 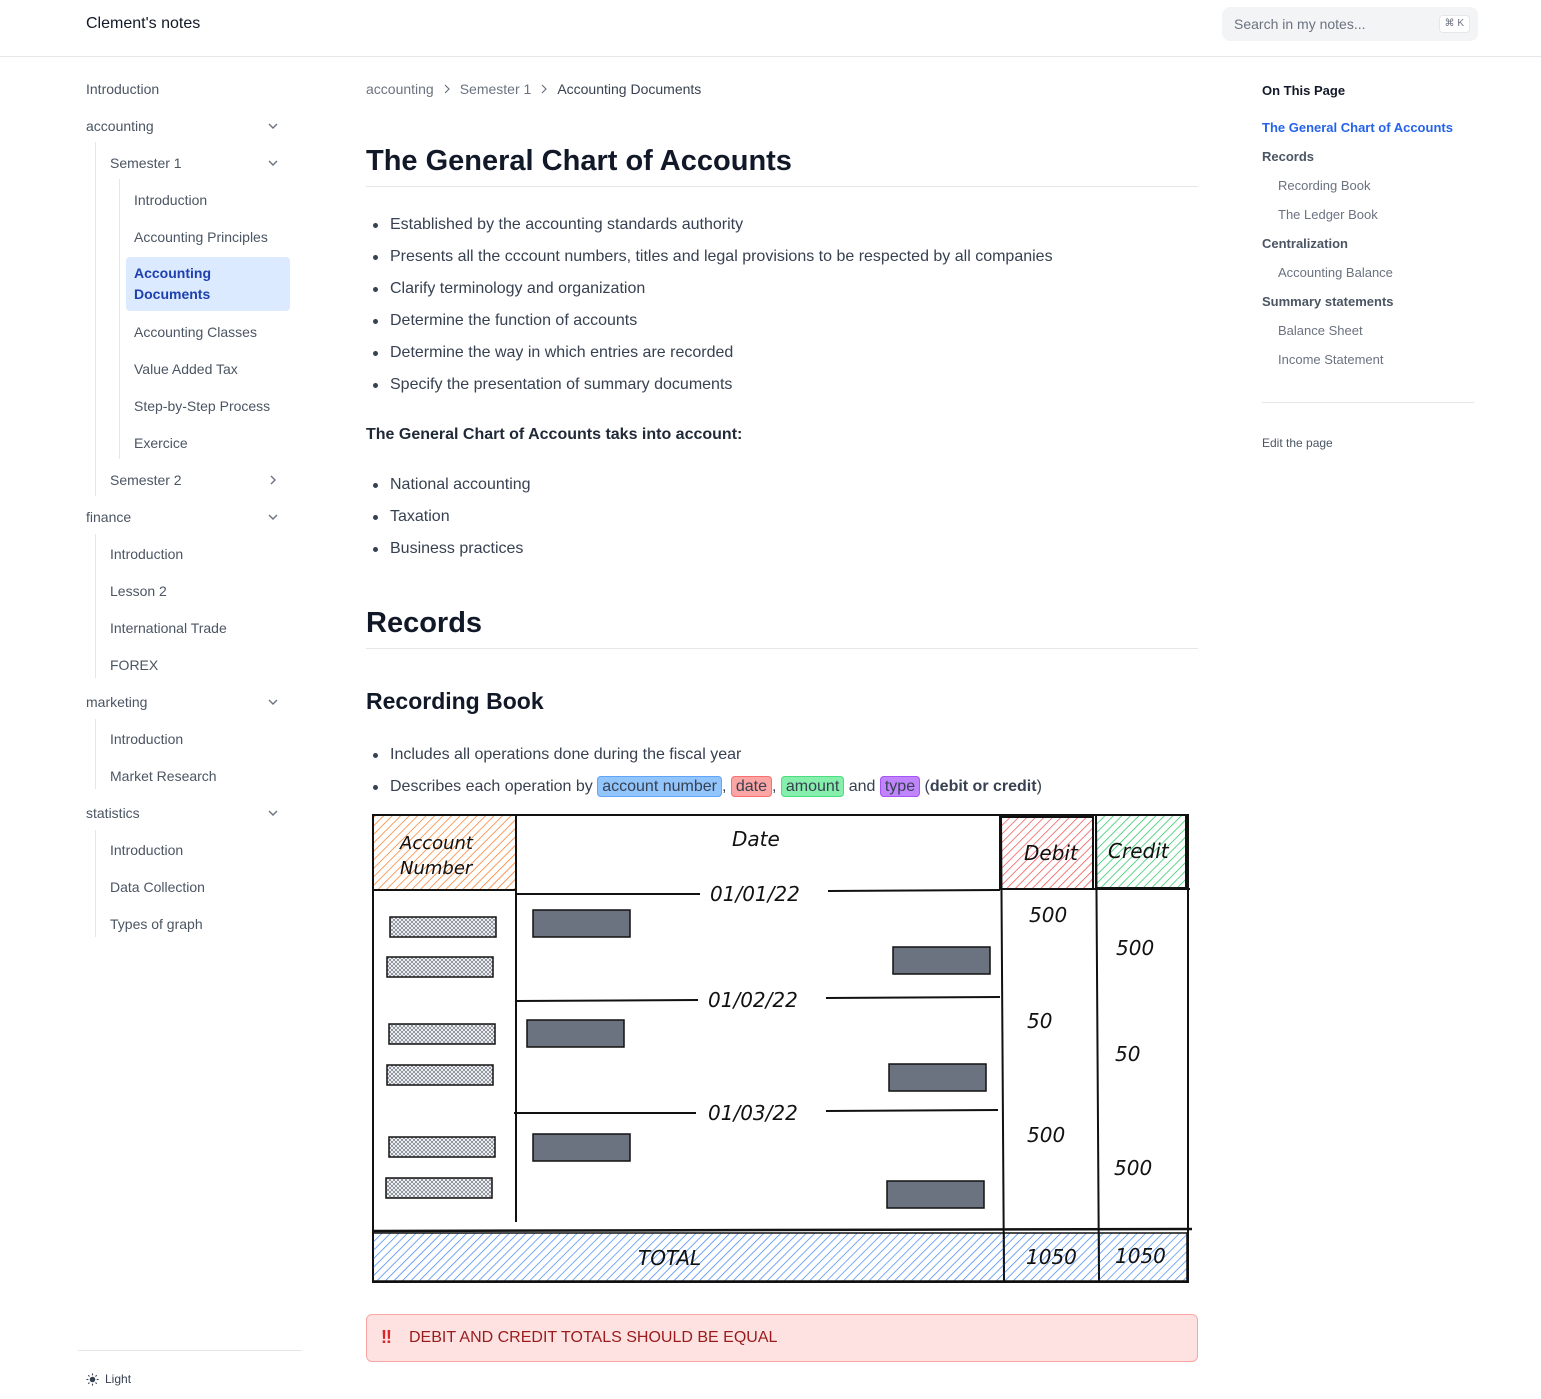 I want to click on edit-page-link: Edit the page, so click(x=1297, y=443).